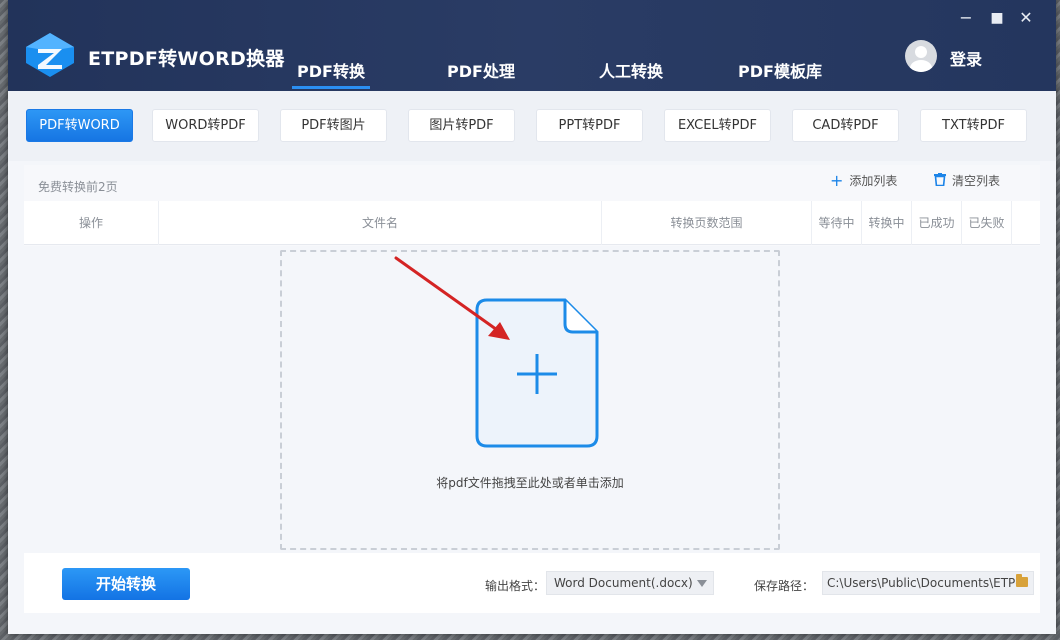 The height and width of the screenshot is (640, 1060). Describe the element at coordinates (589, 125) in the screenshot. I see `subtab-ppt-to-pdf: PPT转PDF` at that location.